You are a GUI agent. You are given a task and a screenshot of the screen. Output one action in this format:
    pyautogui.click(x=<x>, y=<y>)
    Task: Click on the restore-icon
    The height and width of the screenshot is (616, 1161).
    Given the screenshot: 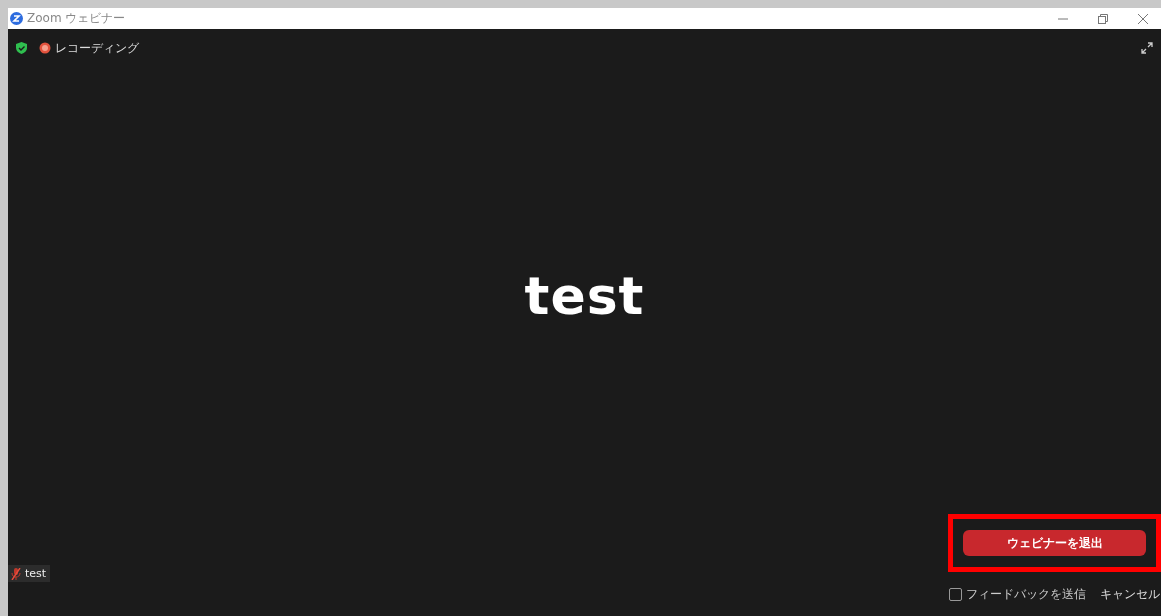 What is the action you would take?
    pyautogui.click(x=1103, y=18)
    